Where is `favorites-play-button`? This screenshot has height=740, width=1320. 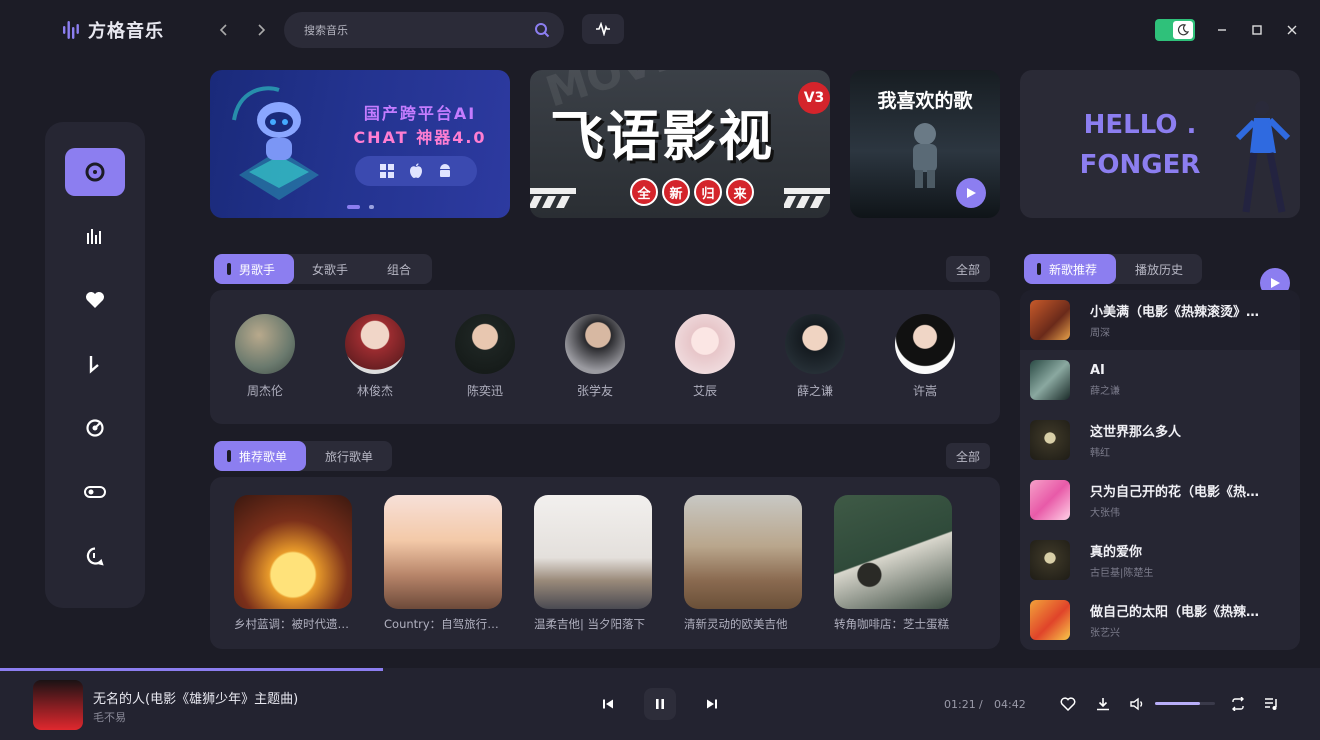 favorites-play-button is located at coordinates (971, 193).